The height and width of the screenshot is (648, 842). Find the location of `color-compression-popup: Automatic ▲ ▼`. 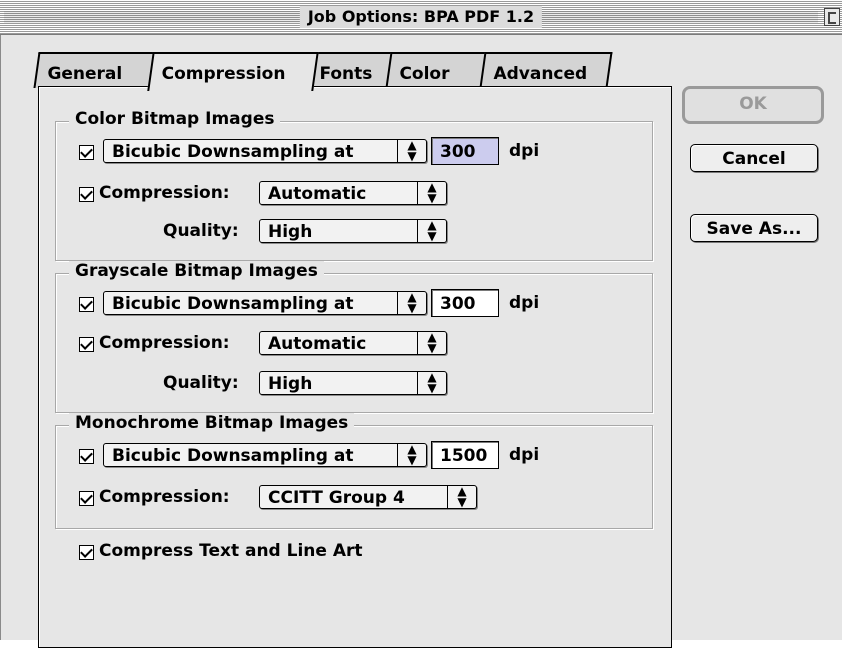

color-compression-popup: Automatic ▲ ▼ is located at coordinates (353, 193).